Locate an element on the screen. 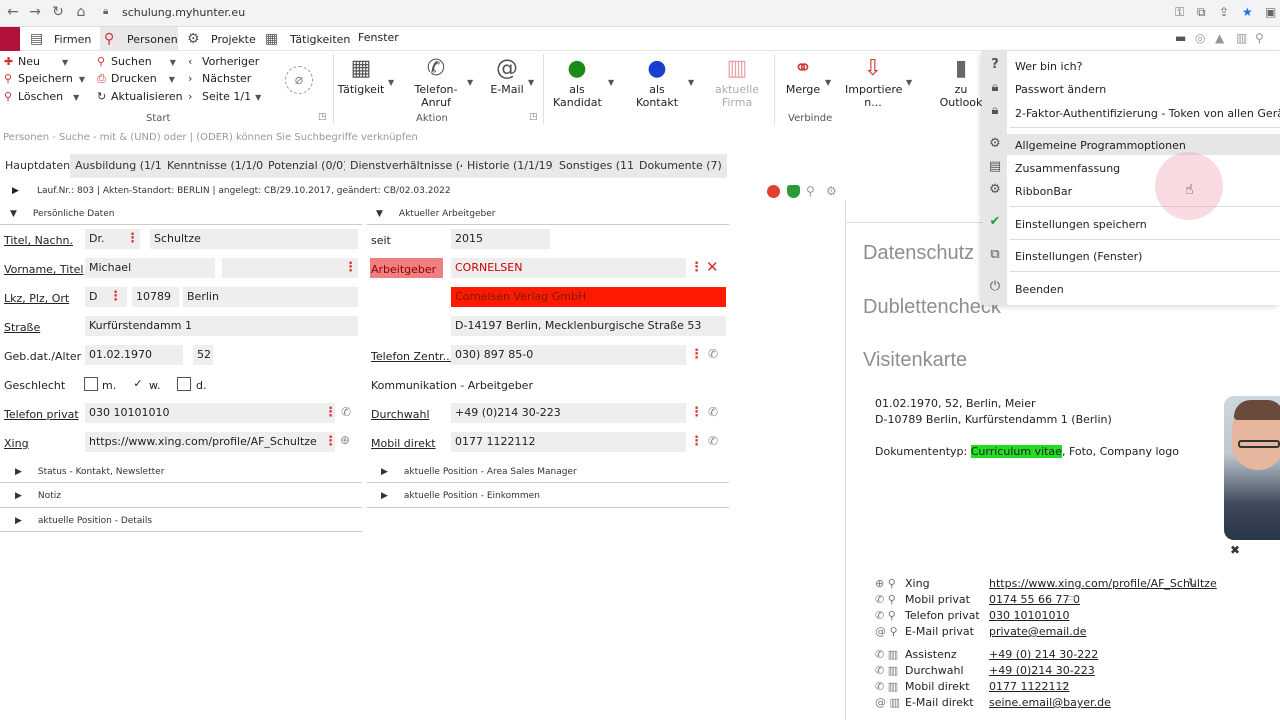 Image resolution: width=1280 pixels, height=720 pixels. label-mobile-direct: Mobil direkt is located at coordinates (403, 443).